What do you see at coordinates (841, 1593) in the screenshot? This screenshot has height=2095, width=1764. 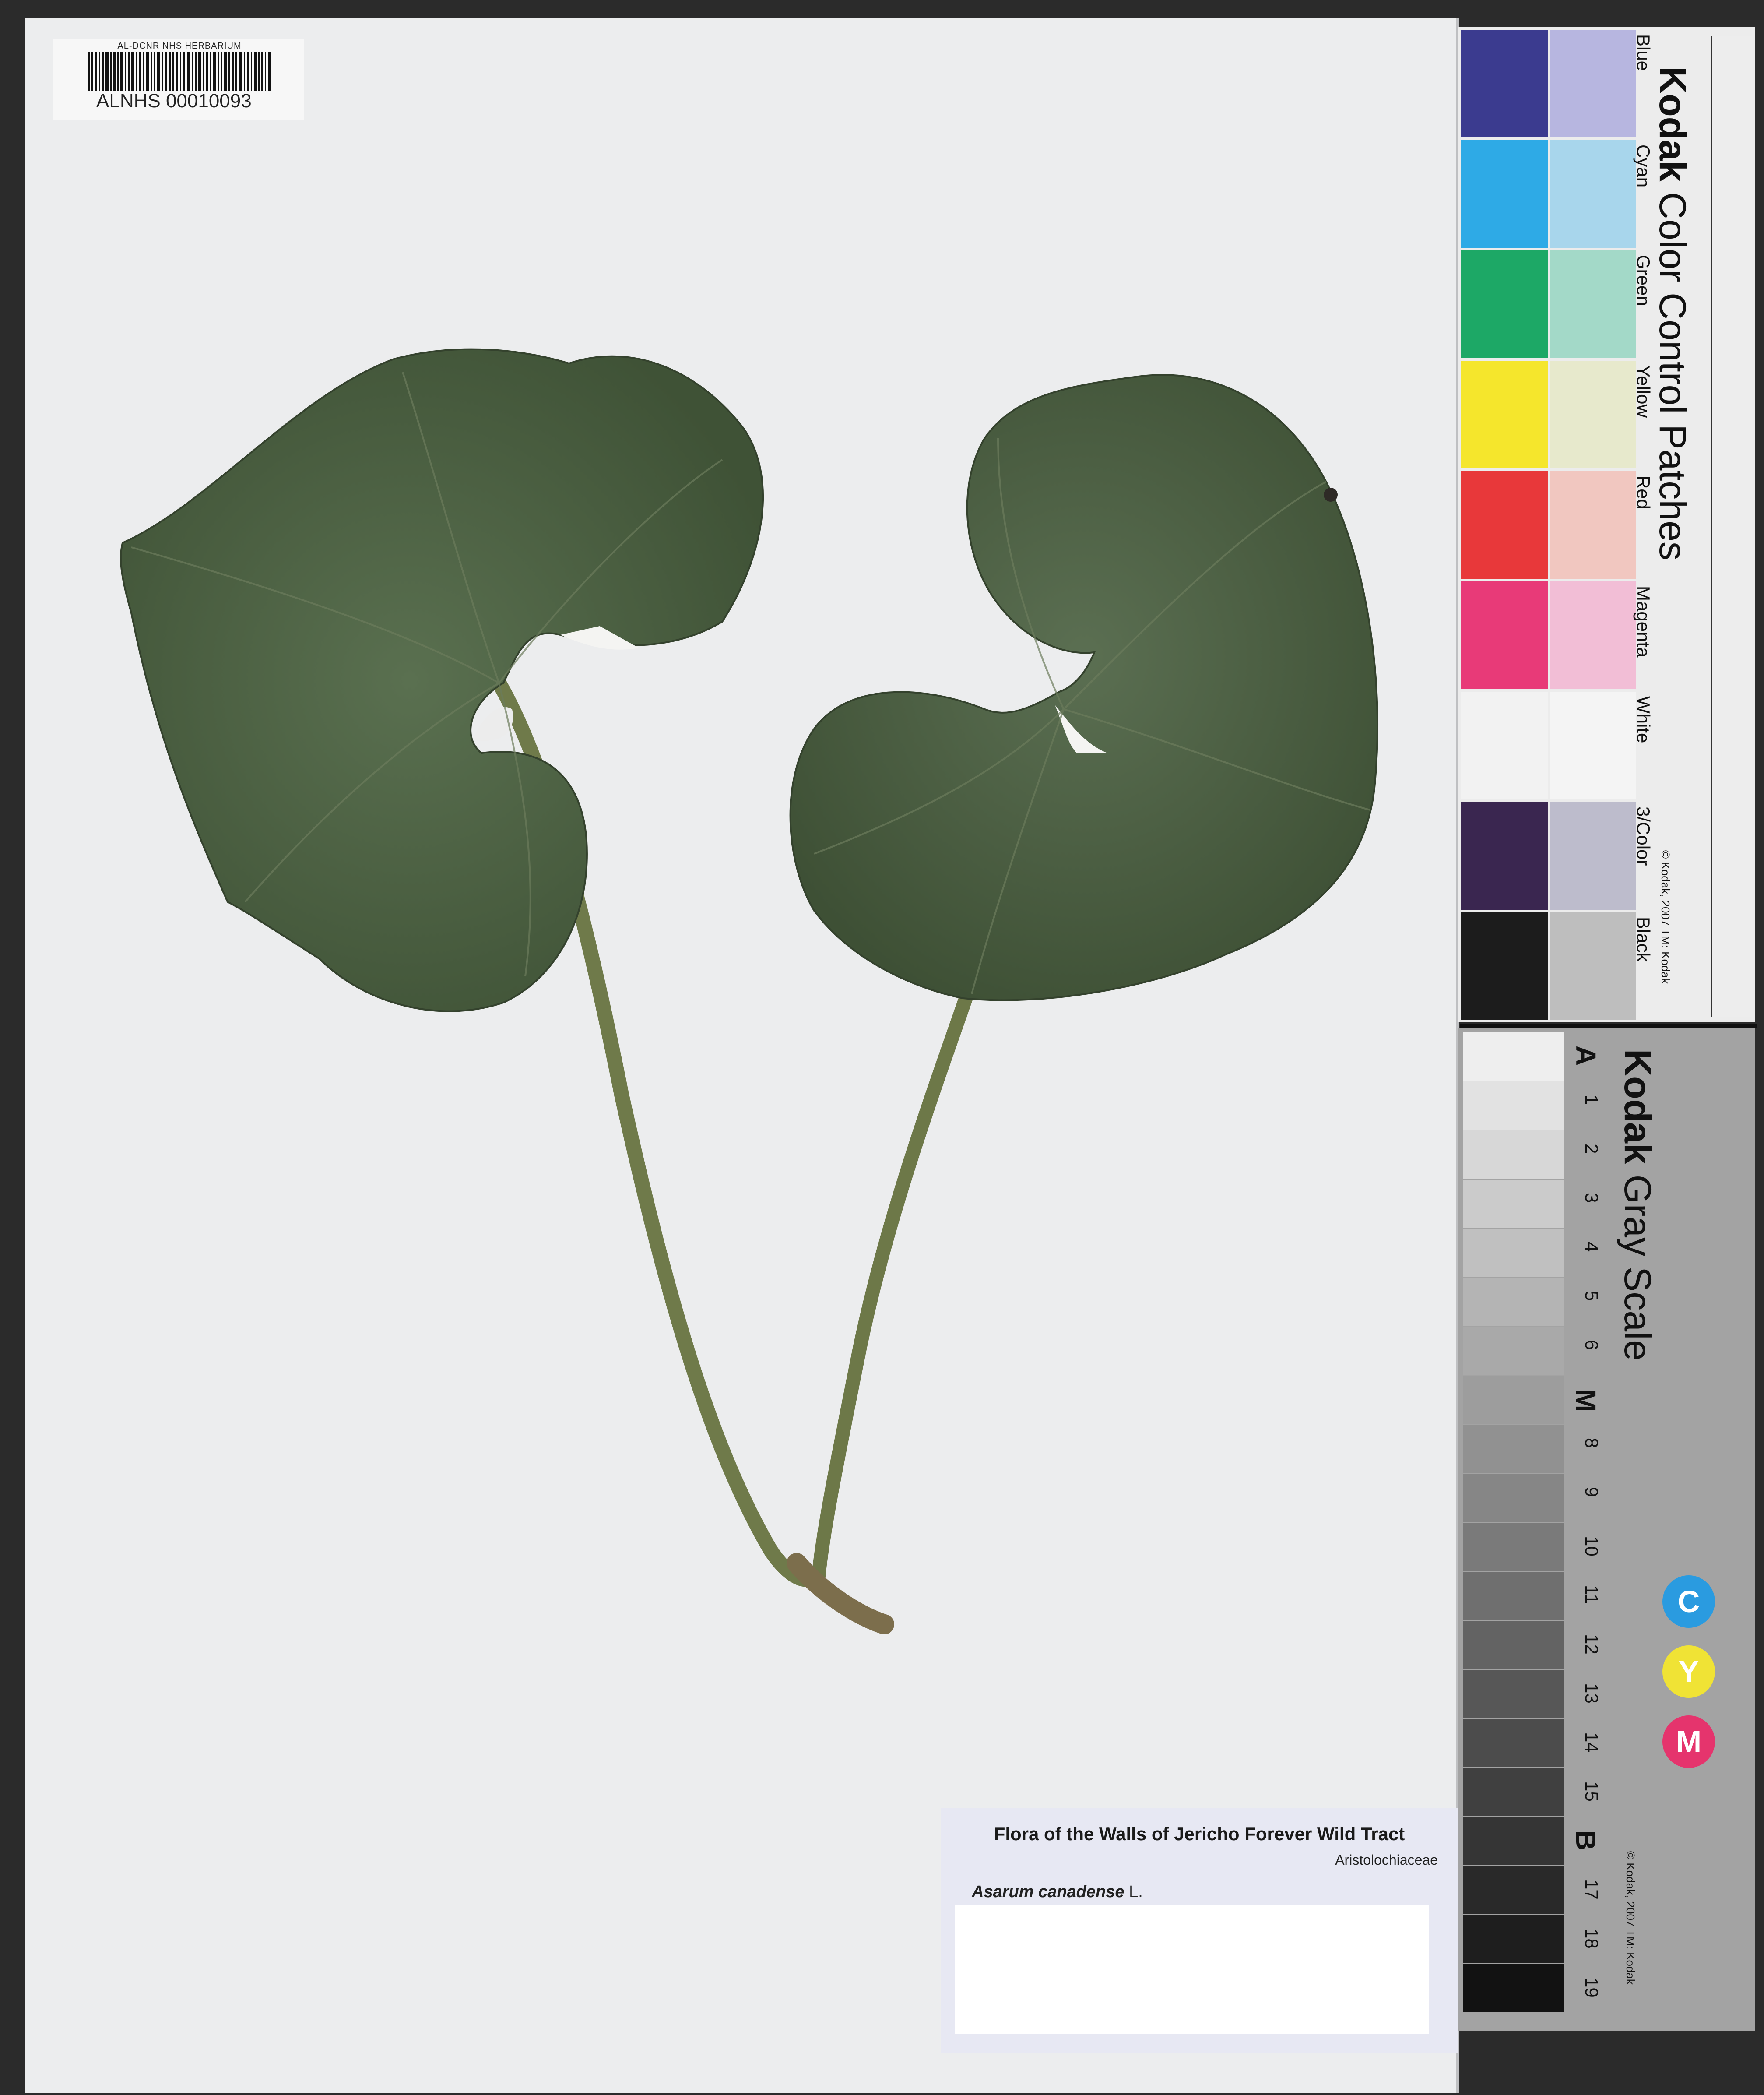 I see `rhizome` at bounding box center [841, 1593].